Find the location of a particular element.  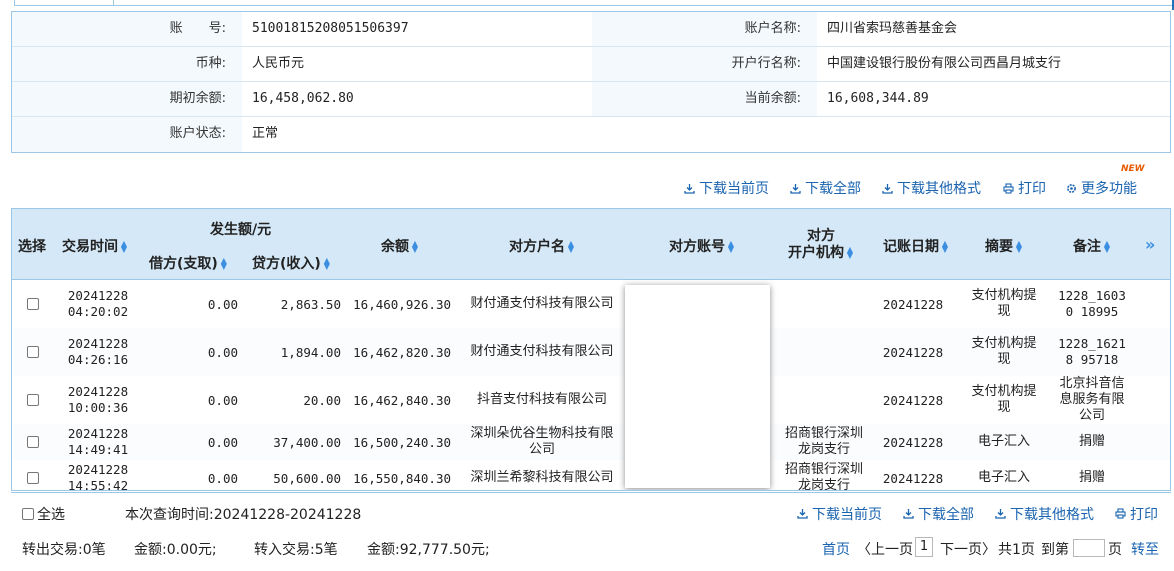

footer-print-label: 打印 is located at coordinates (1144, 515).